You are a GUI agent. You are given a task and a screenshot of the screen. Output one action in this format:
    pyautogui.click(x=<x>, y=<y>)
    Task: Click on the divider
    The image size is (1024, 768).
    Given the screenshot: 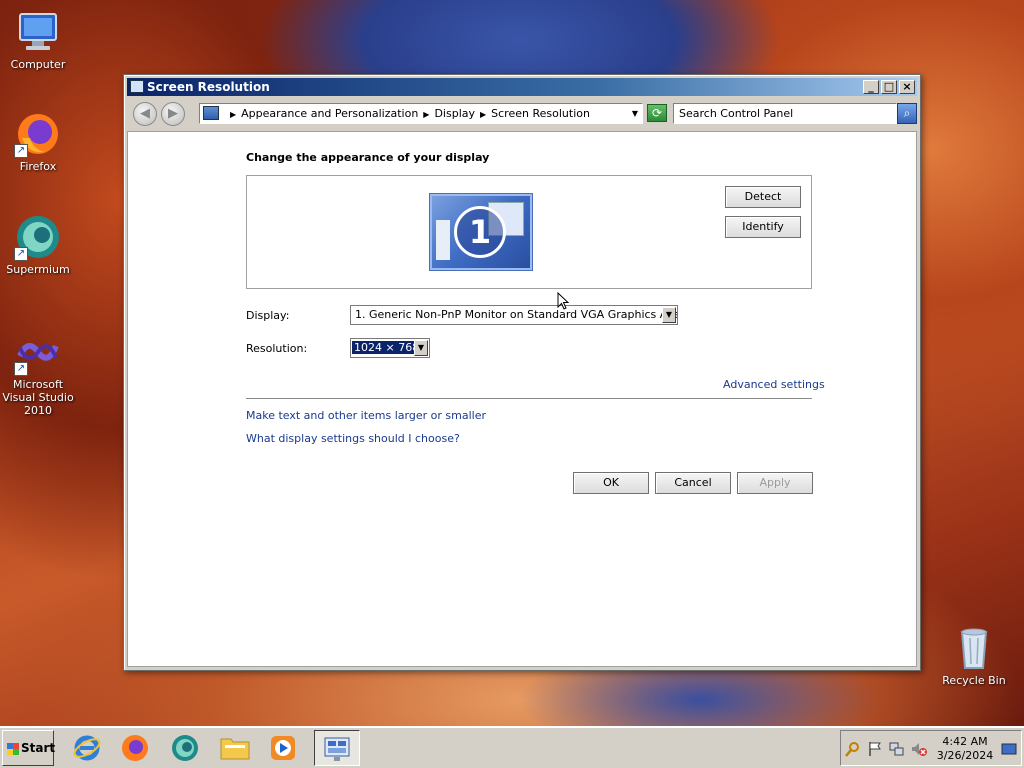 What is the action you would take?
    pyautogui.click(x=529, y=398)
    